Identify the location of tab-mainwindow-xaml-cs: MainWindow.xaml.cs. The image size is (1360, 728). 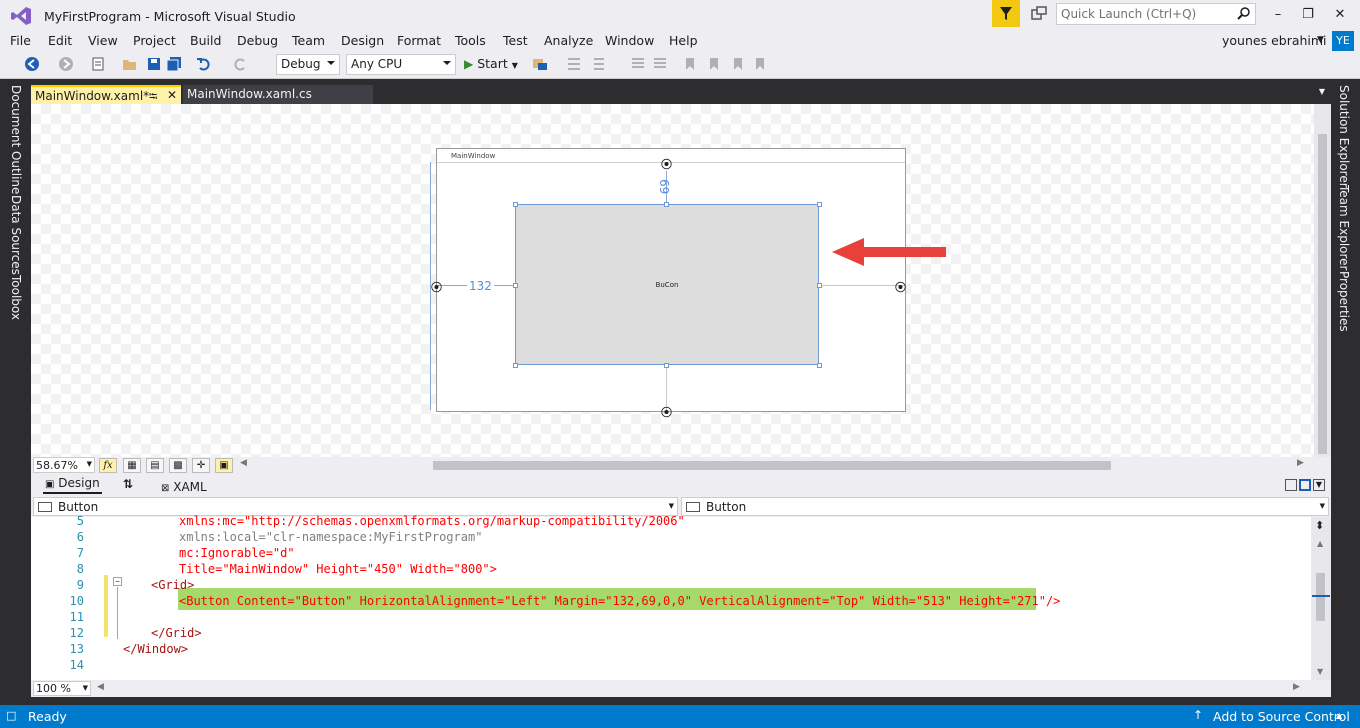
(278, 94).